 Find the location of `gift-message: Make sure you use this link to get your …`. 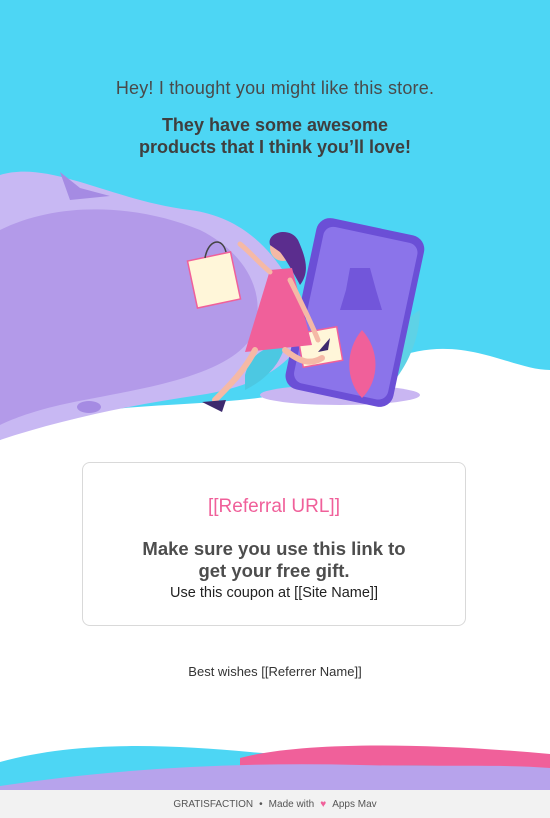

gift-message: Make sure you use this link to get your … is located at coordinates (274, 560).